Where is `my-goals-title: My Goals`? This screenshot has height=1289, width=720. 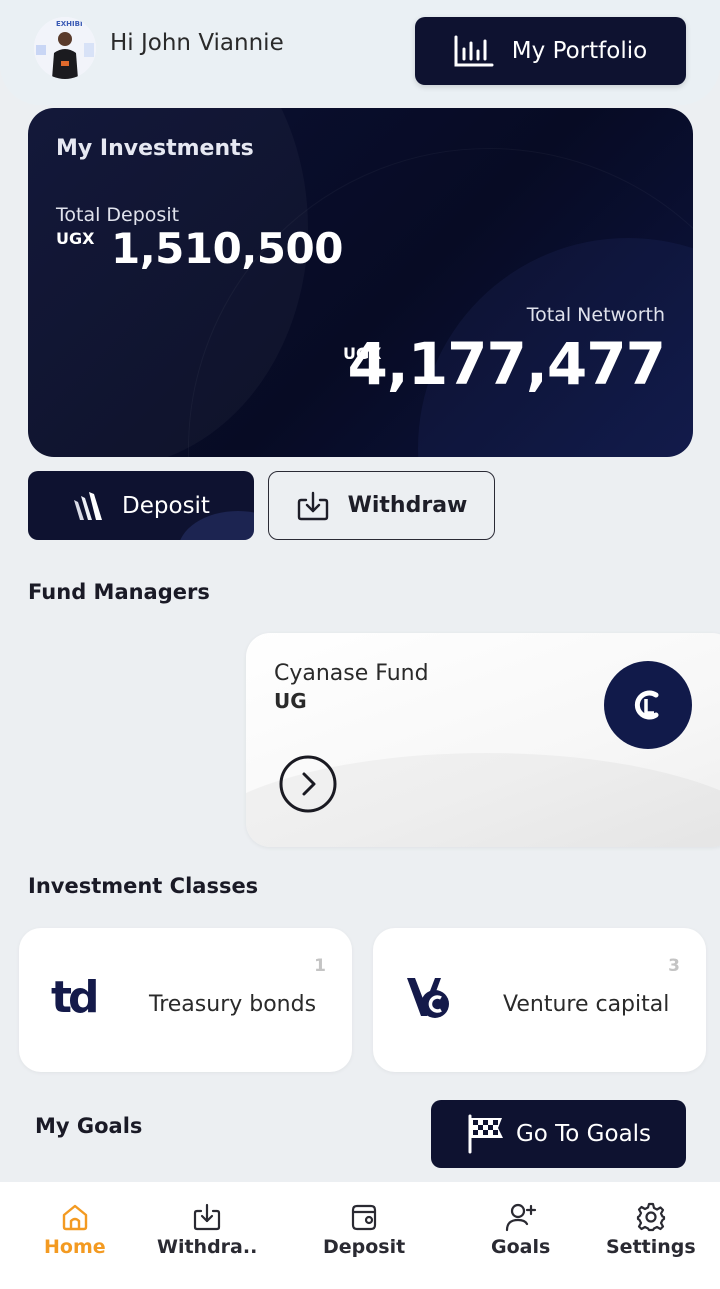
my-goals-title: My Goals is located at coordinates (89, 1126).